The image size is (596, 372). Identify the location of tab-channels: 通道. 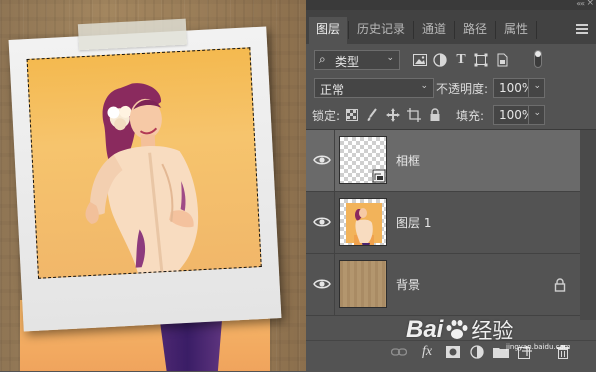
(434, 30).